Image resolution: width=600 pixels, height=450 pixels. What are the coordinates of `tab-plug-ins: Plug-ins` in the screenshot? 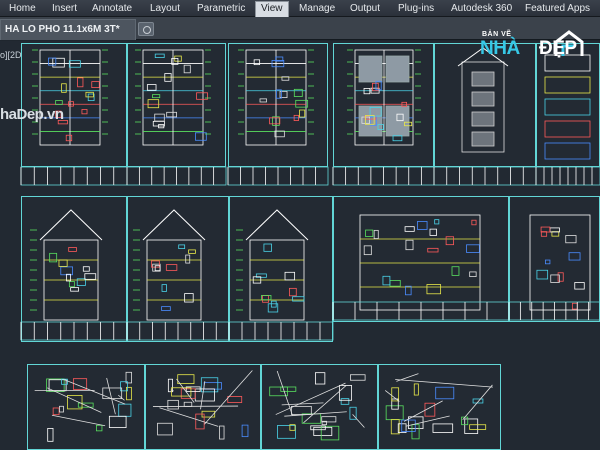 It's located at (416, 9).